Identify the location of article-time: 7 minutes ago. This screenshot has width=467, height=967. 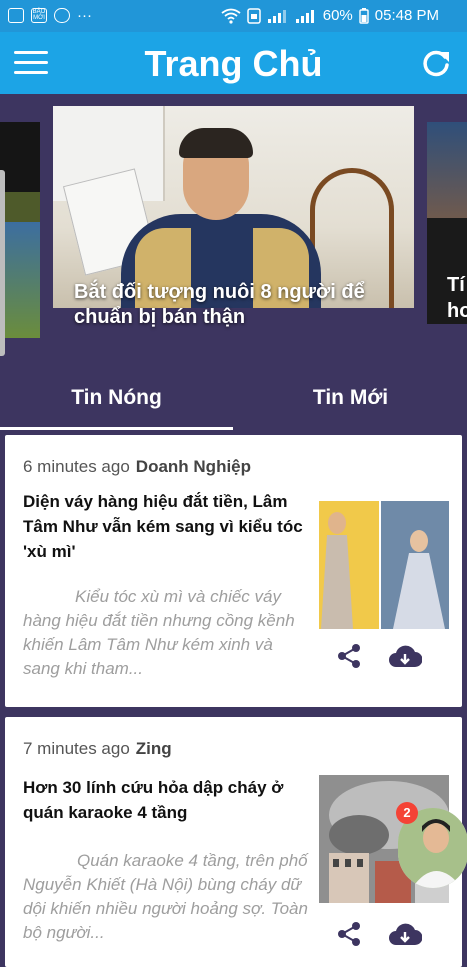
(76, 748).